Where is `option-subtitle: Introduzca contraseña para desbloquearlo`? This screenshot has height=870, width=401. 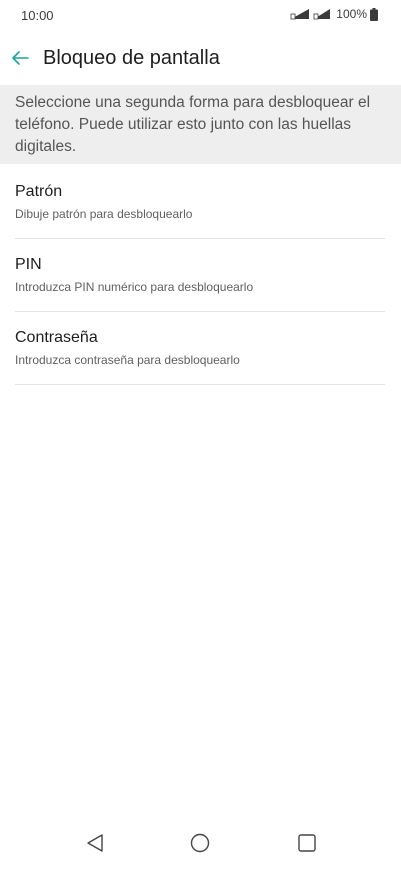
option-subtitle: Introduzca contraseña para desbloquearlo is located at coordinates (127, 360).